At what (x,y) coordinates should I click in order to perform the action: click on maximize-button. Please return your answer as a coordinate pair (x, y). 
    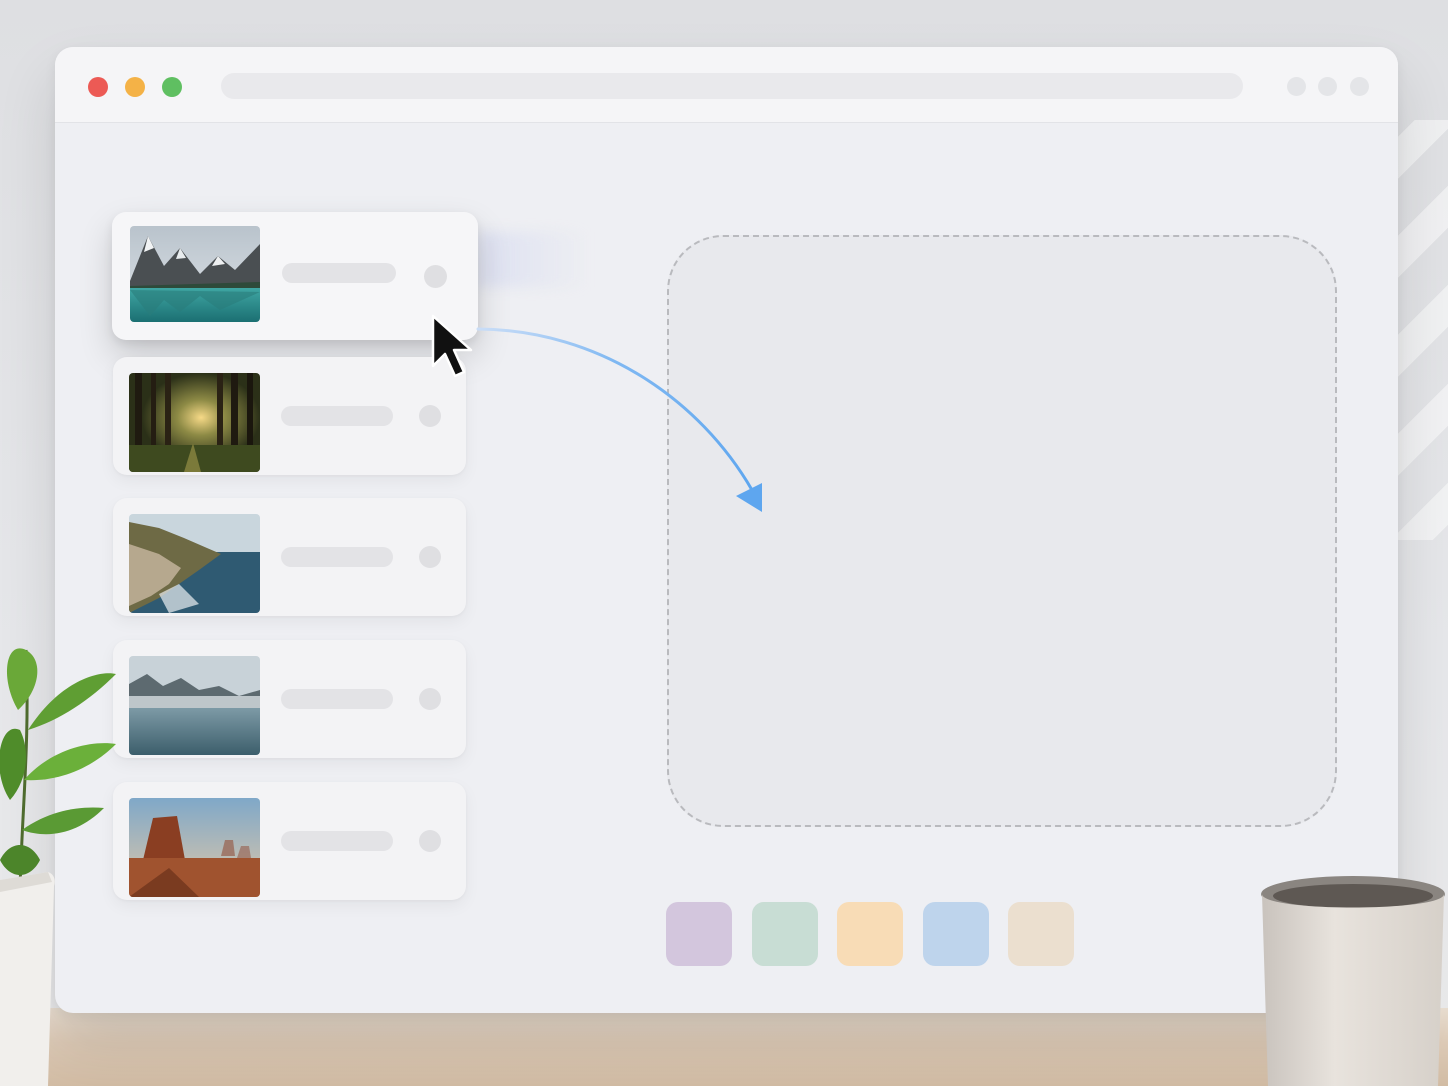
    Looking at the image, I should click on (172, 87).